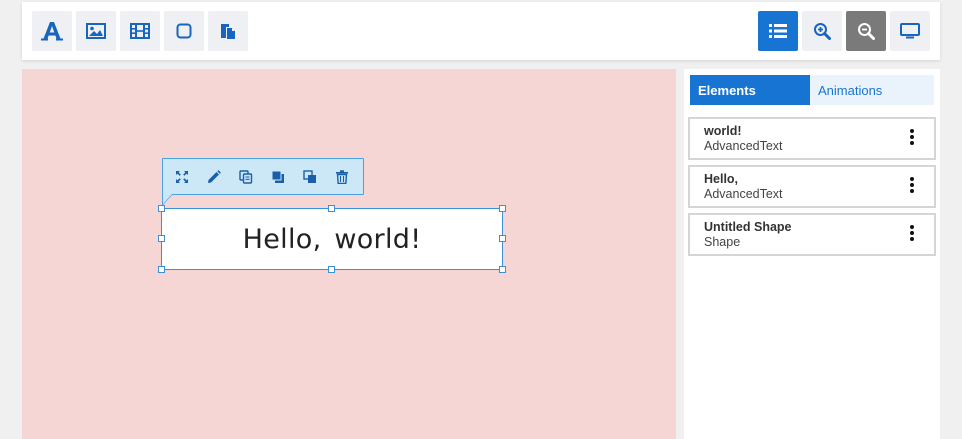 This screenshot has height=439, width=962. I want to click on video-tool-icon, so click(140, 31).